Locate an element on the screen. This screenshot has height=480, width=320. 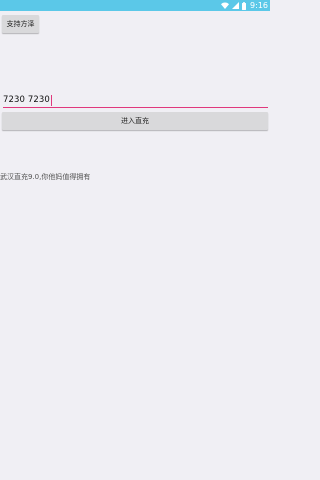
status-icons: 9:16 is located at coordinates (244, 5).